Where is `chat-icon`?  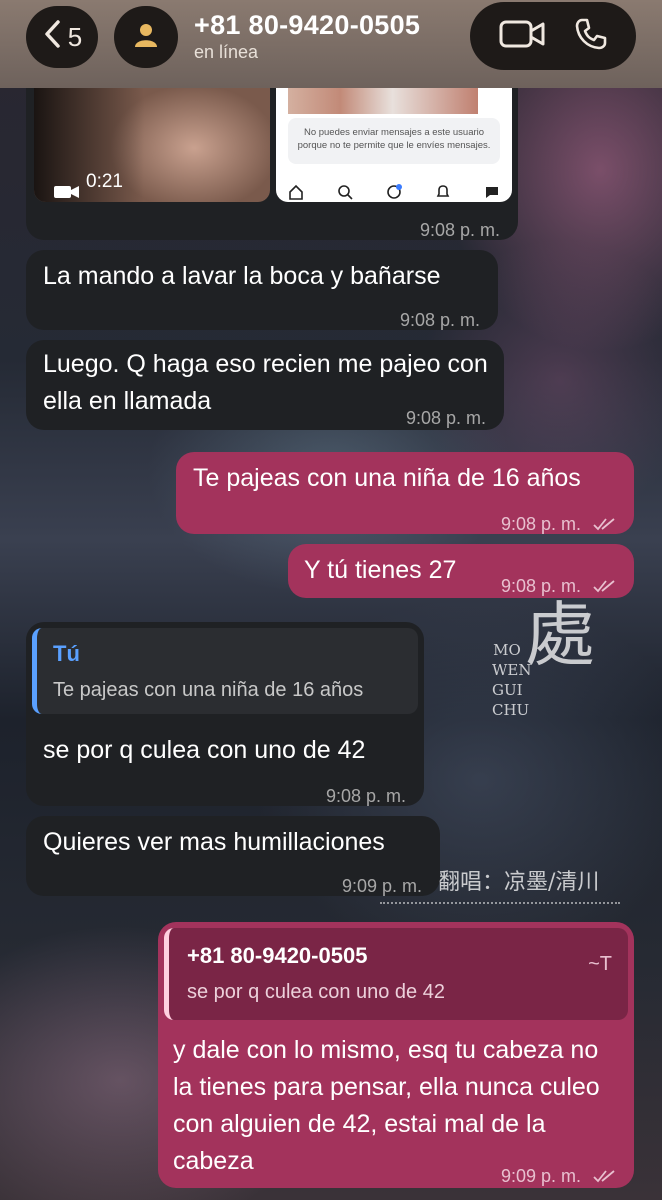
chat-icon is located at coordinates (492, 188).